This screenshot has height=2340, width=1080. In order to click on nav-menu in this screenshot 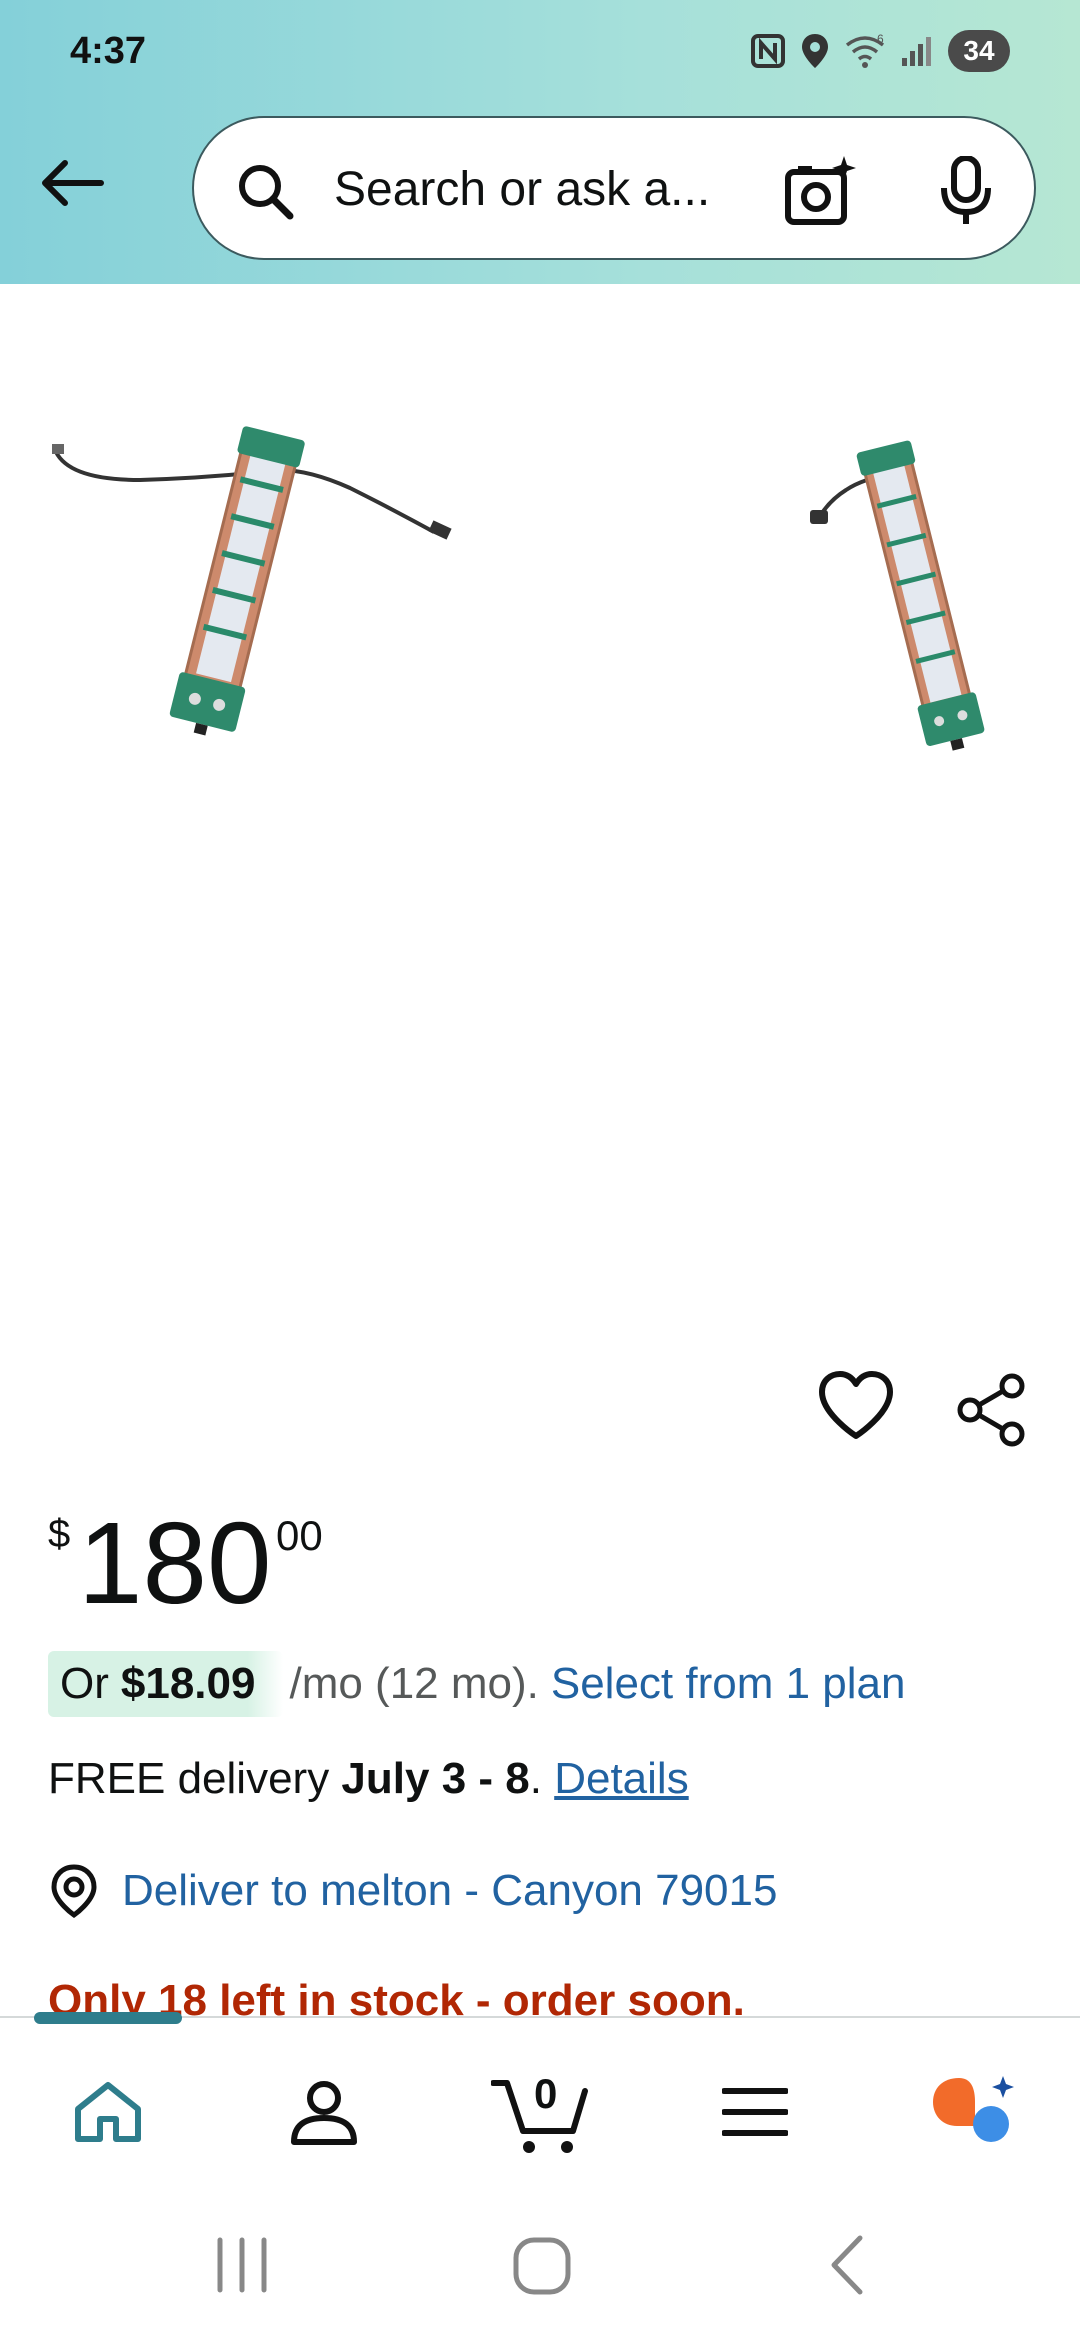, I will do `click(755, 2112)`.